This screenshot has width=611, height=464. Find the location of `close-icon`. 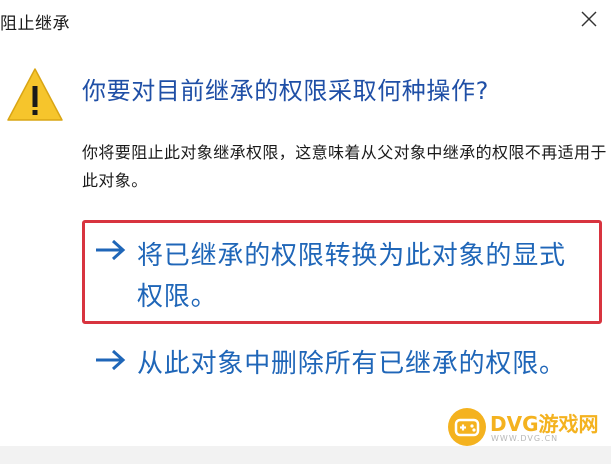

close-icon is located at coordinates (589, 19).